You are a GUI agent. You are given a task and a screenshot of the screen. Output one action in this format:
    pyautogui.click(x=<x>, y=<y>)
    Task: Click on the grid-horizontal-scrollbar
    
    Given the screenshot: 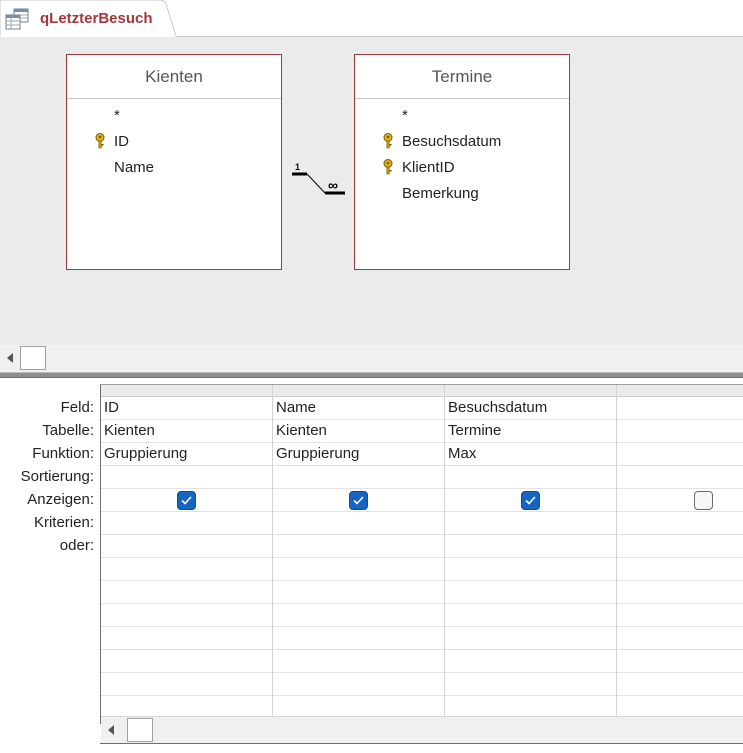 What is the action you would take?
    pyautogui.click(x=422, y=729)
    